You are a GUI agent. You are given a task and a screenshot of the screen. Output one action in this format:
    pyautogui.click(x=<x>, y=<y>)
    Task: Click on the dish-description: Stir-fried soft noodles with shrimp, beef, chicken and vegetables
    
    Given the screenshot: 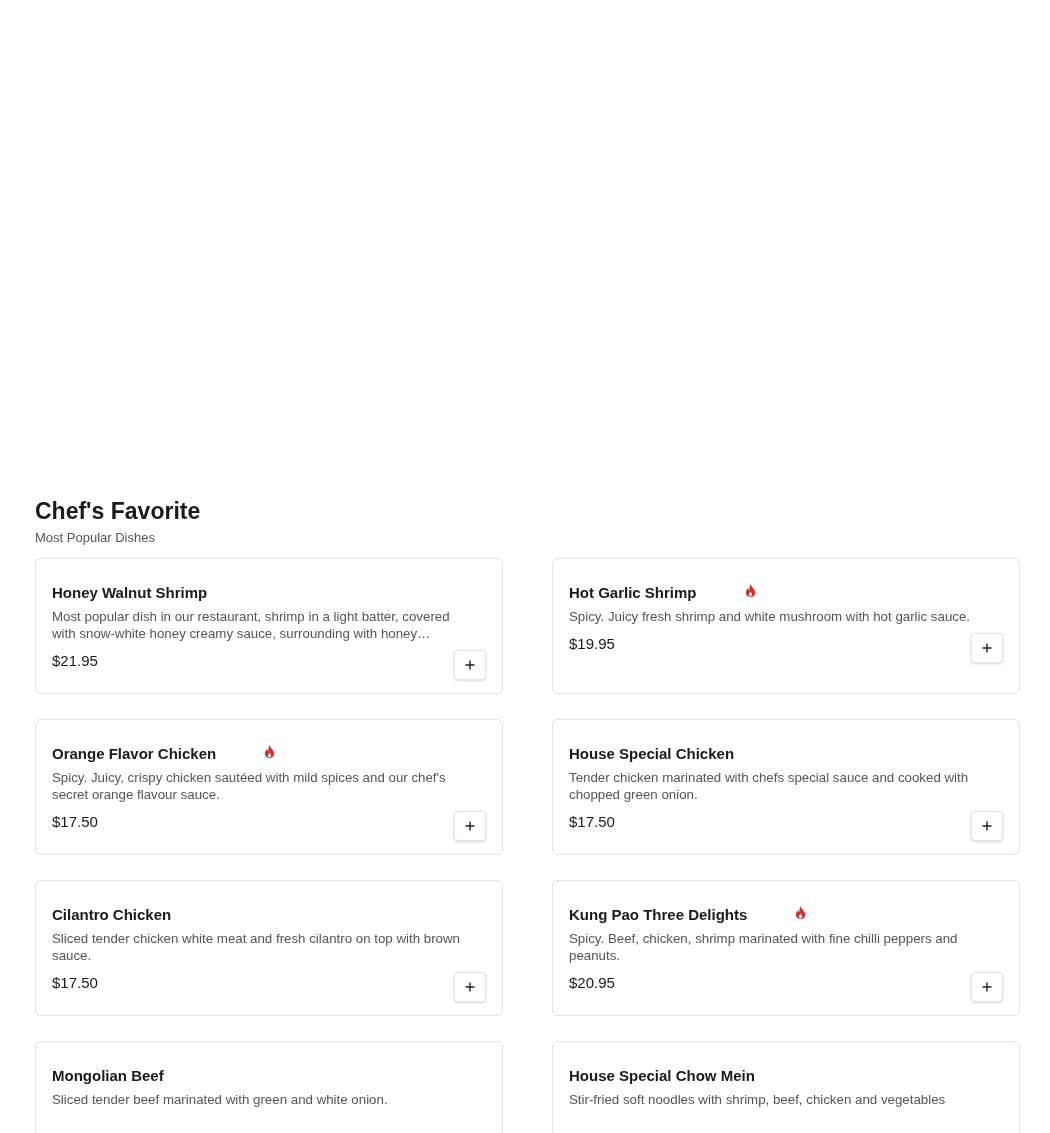 What is the action you would take?
    pyautogui.click(x=758, y=1099)
    